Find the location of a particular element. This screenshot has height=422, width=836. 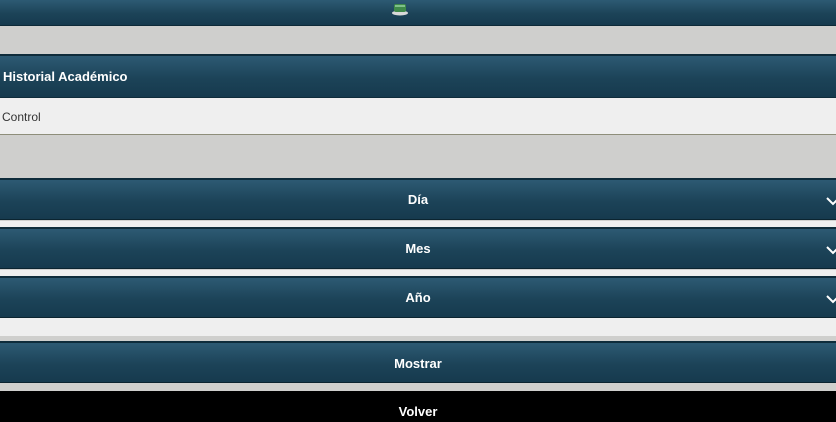

show-button-label: Mostrar is located at coordinates (418, 363).